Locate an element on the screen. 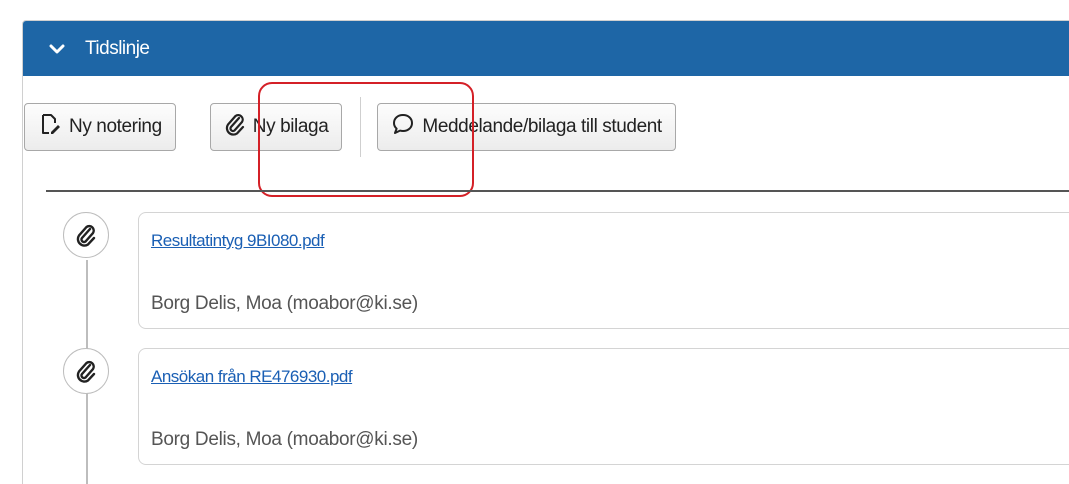  new-note-button: Ny notering is located at coordinates (100, 127).